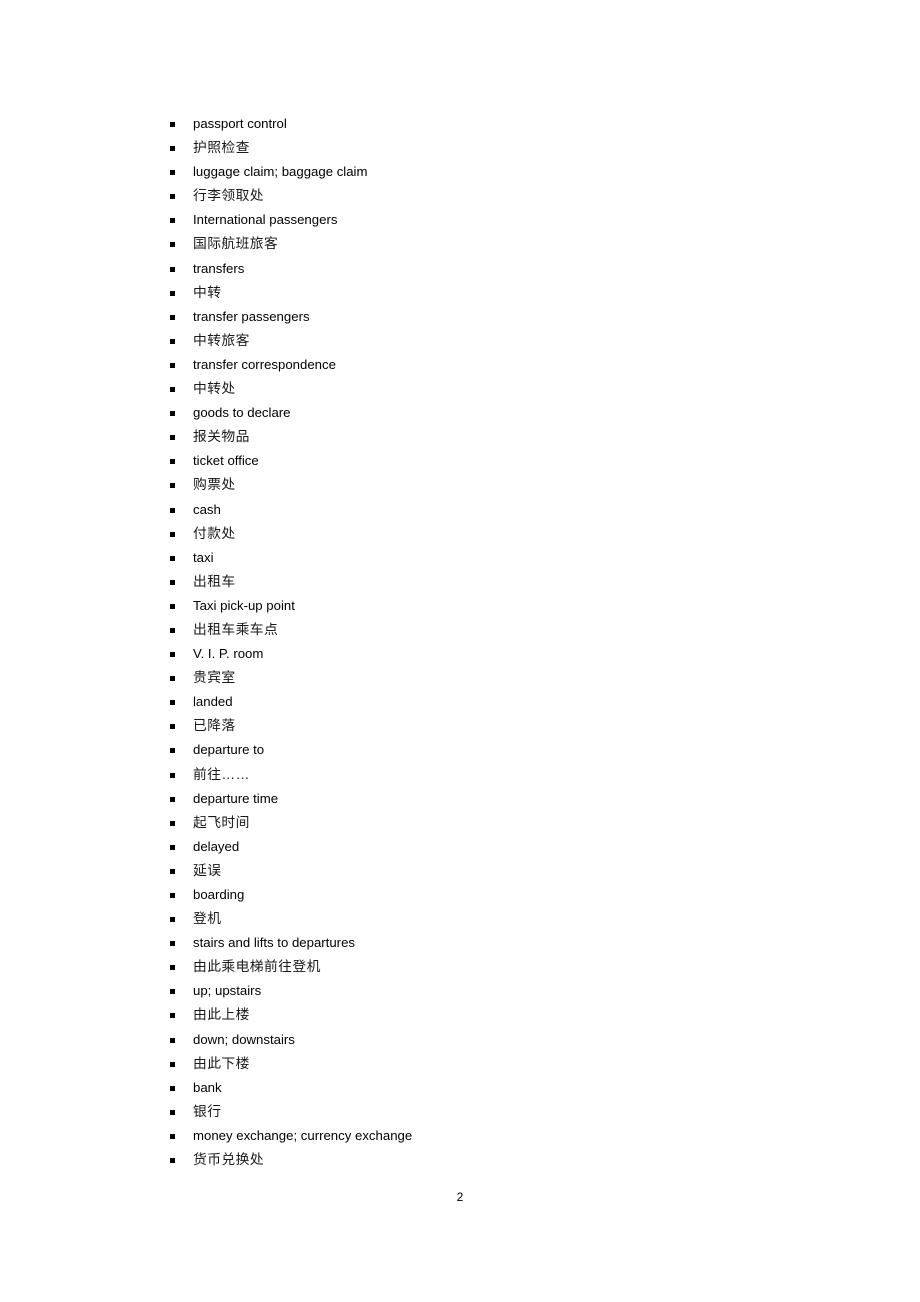 The height and width of the screenshot is (1302, 920). What do you see at coordinates (490, 847) in the screenshot?
I see `list-item: delayed` at bounding box center [490, 847].